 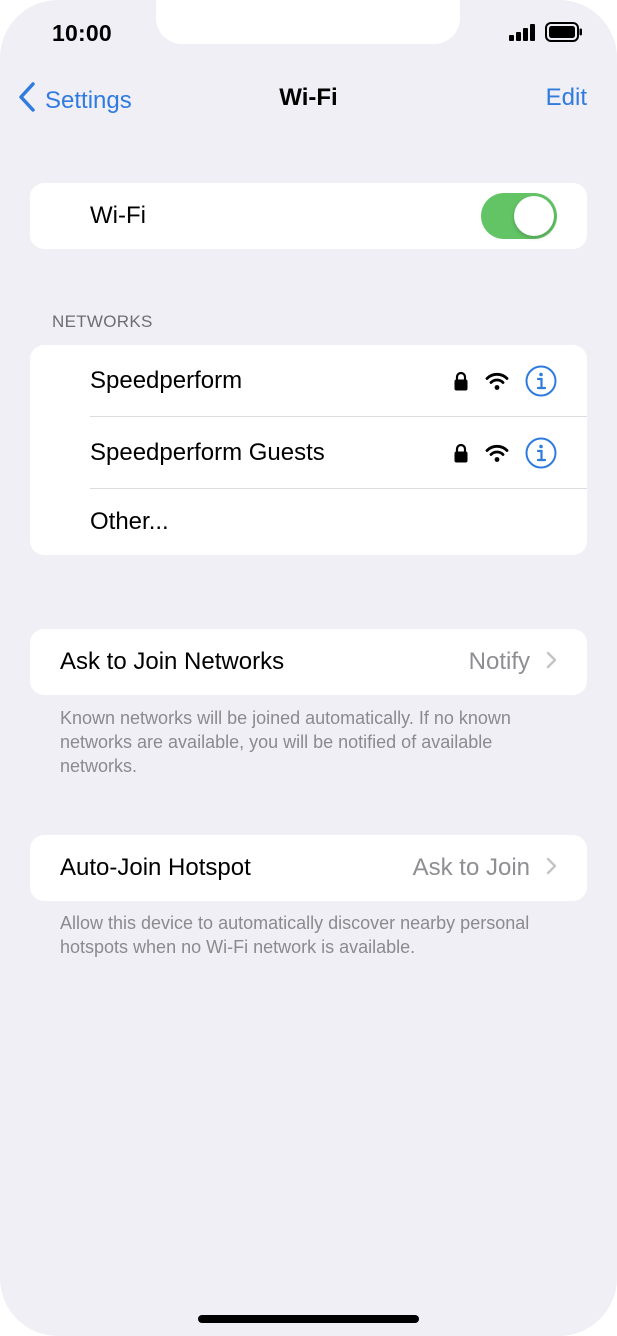 I want to click on navigation-bar: Settings Wi-Fi Edit, so click(x=308, y=99).